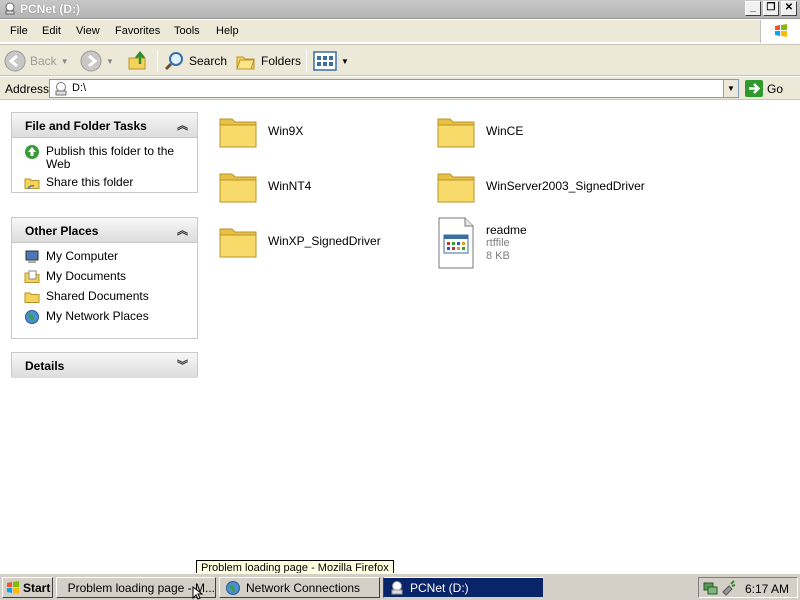  I want to click on place-label: Shared Documents, so click(97, 296).